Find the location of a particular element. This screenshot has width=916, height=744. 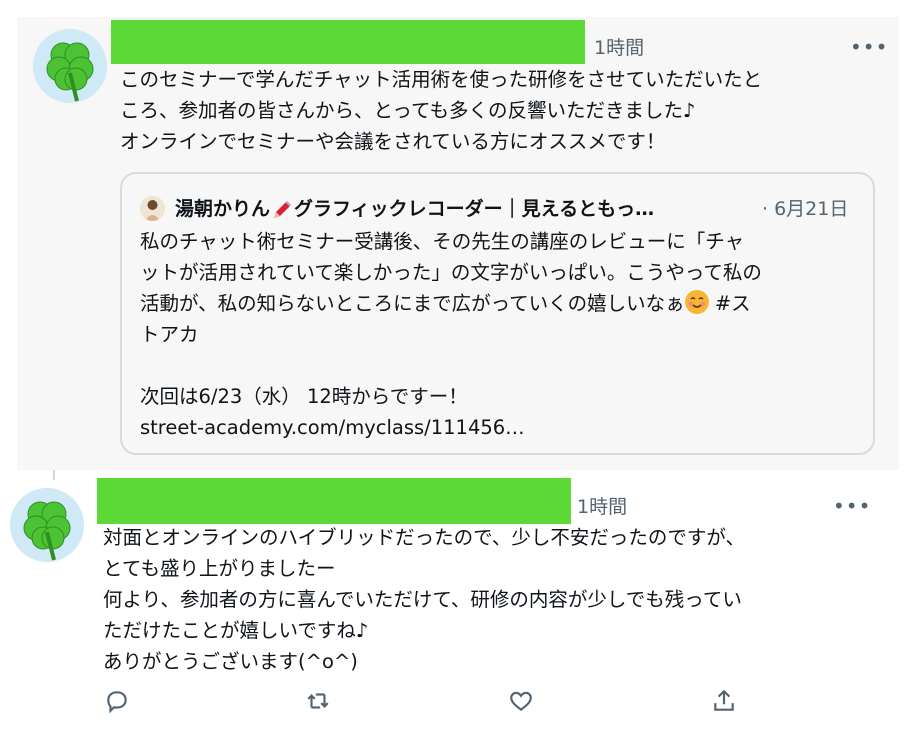

quoted-date: · 6月21日 is located at coordinates (805, 207).